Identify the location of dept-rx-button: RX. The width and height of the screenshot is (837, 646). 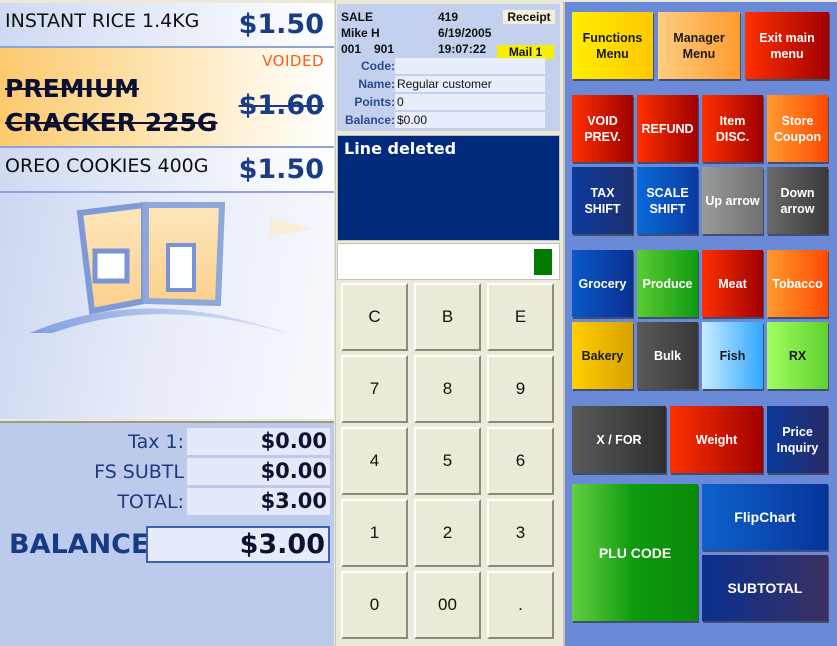
(797, 355).